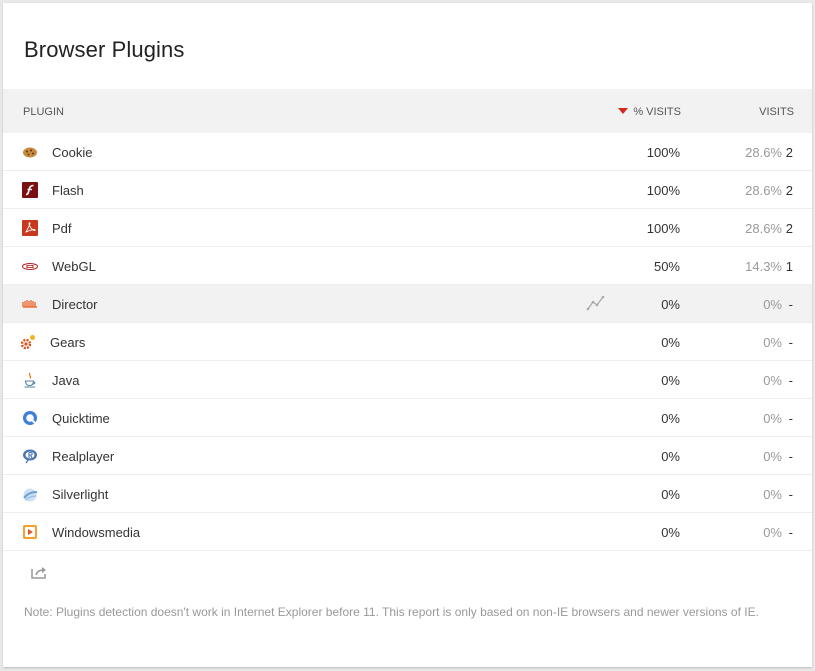 The width and height of the screenshot is (815, 671). Describe the element at coordinates (75, 304) in the screenshot. I see `plugin-name: Director` at that location.